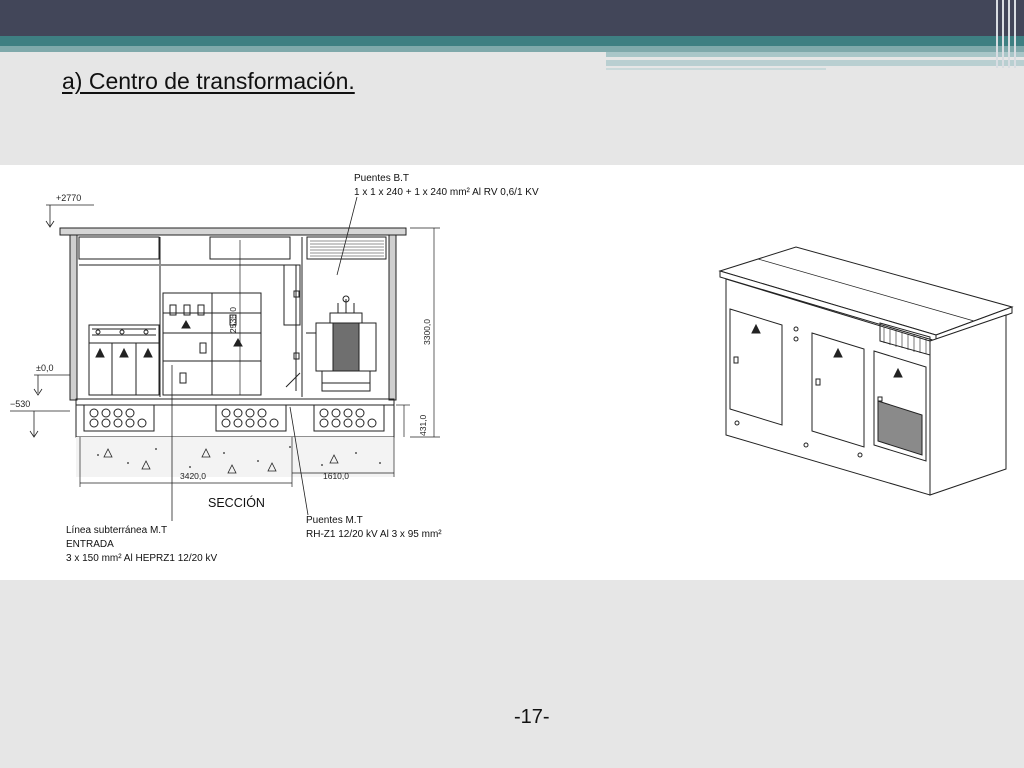 This screenshot has width=1024, height=768. I want to click on page-number: -17-, so click(532, 717).